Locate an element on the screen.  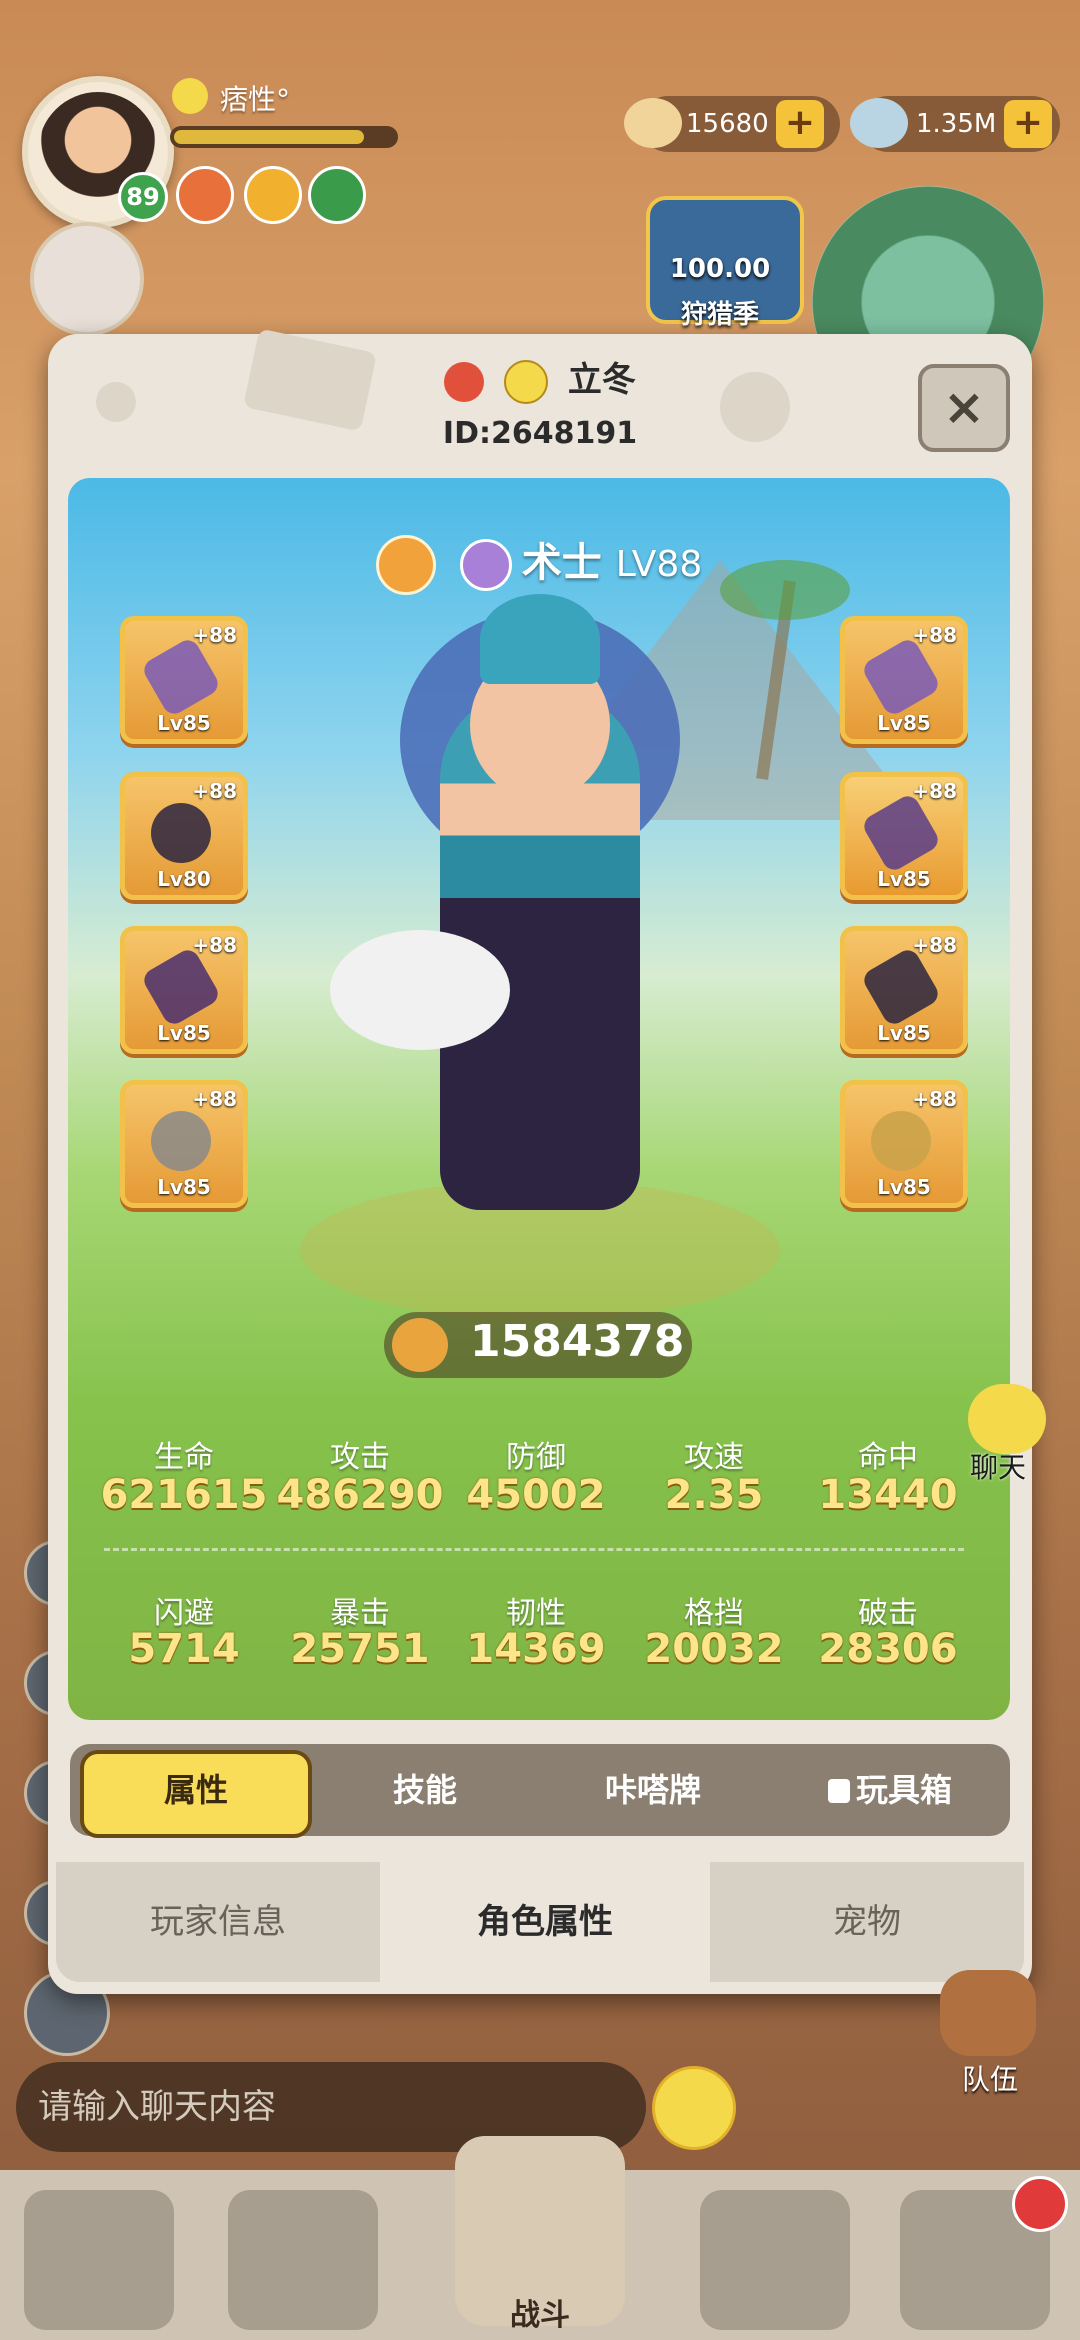
player-level-badge: 89 is located at coordinates (143, 197).